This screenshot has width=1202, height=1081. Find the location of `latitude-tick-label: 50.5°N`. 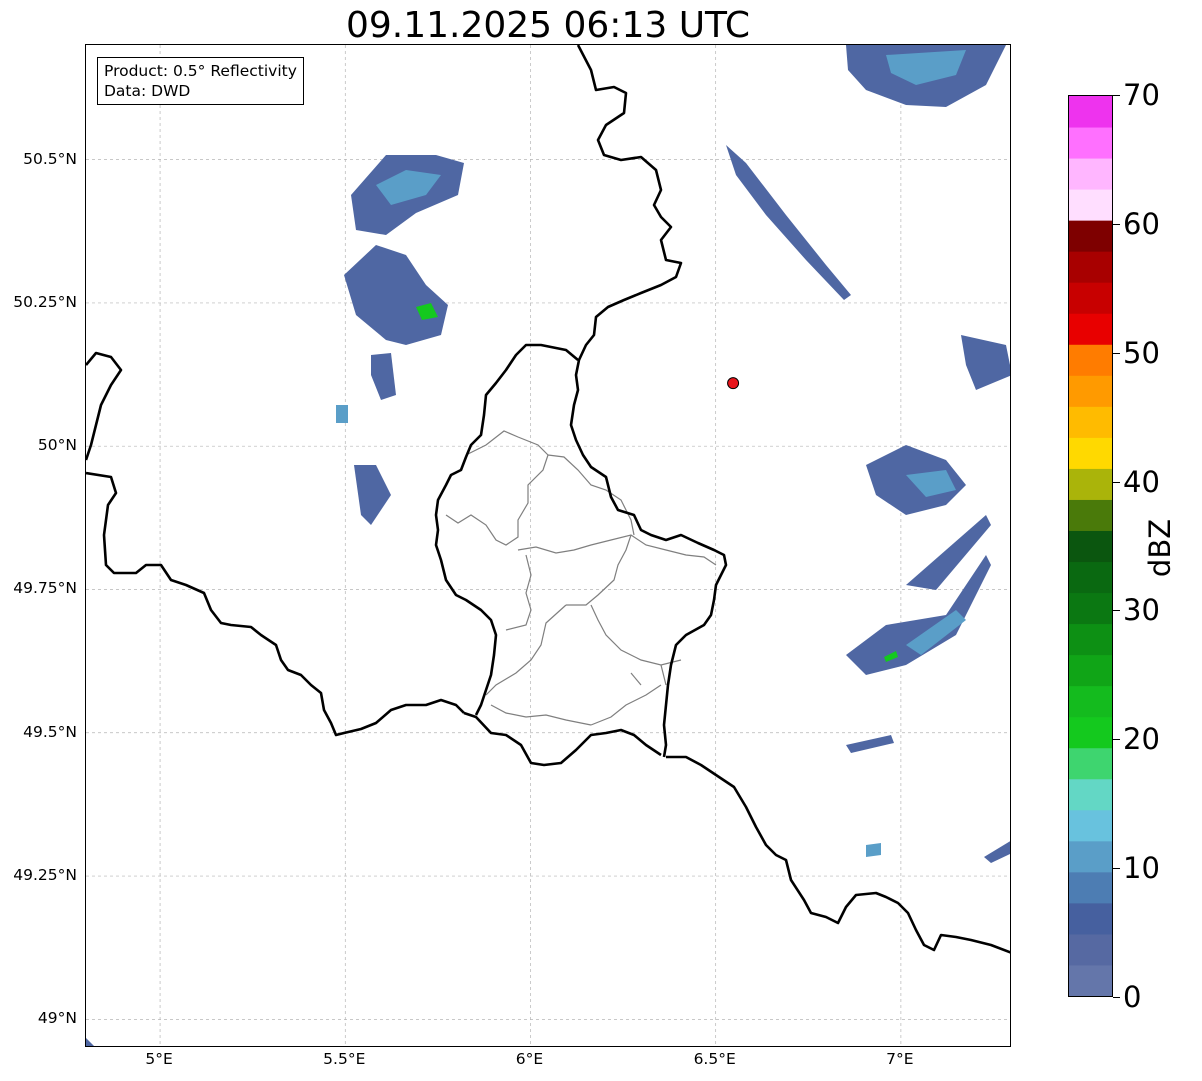

latitude-tick-label: 50.5°N is located at coordinates (50, 158).